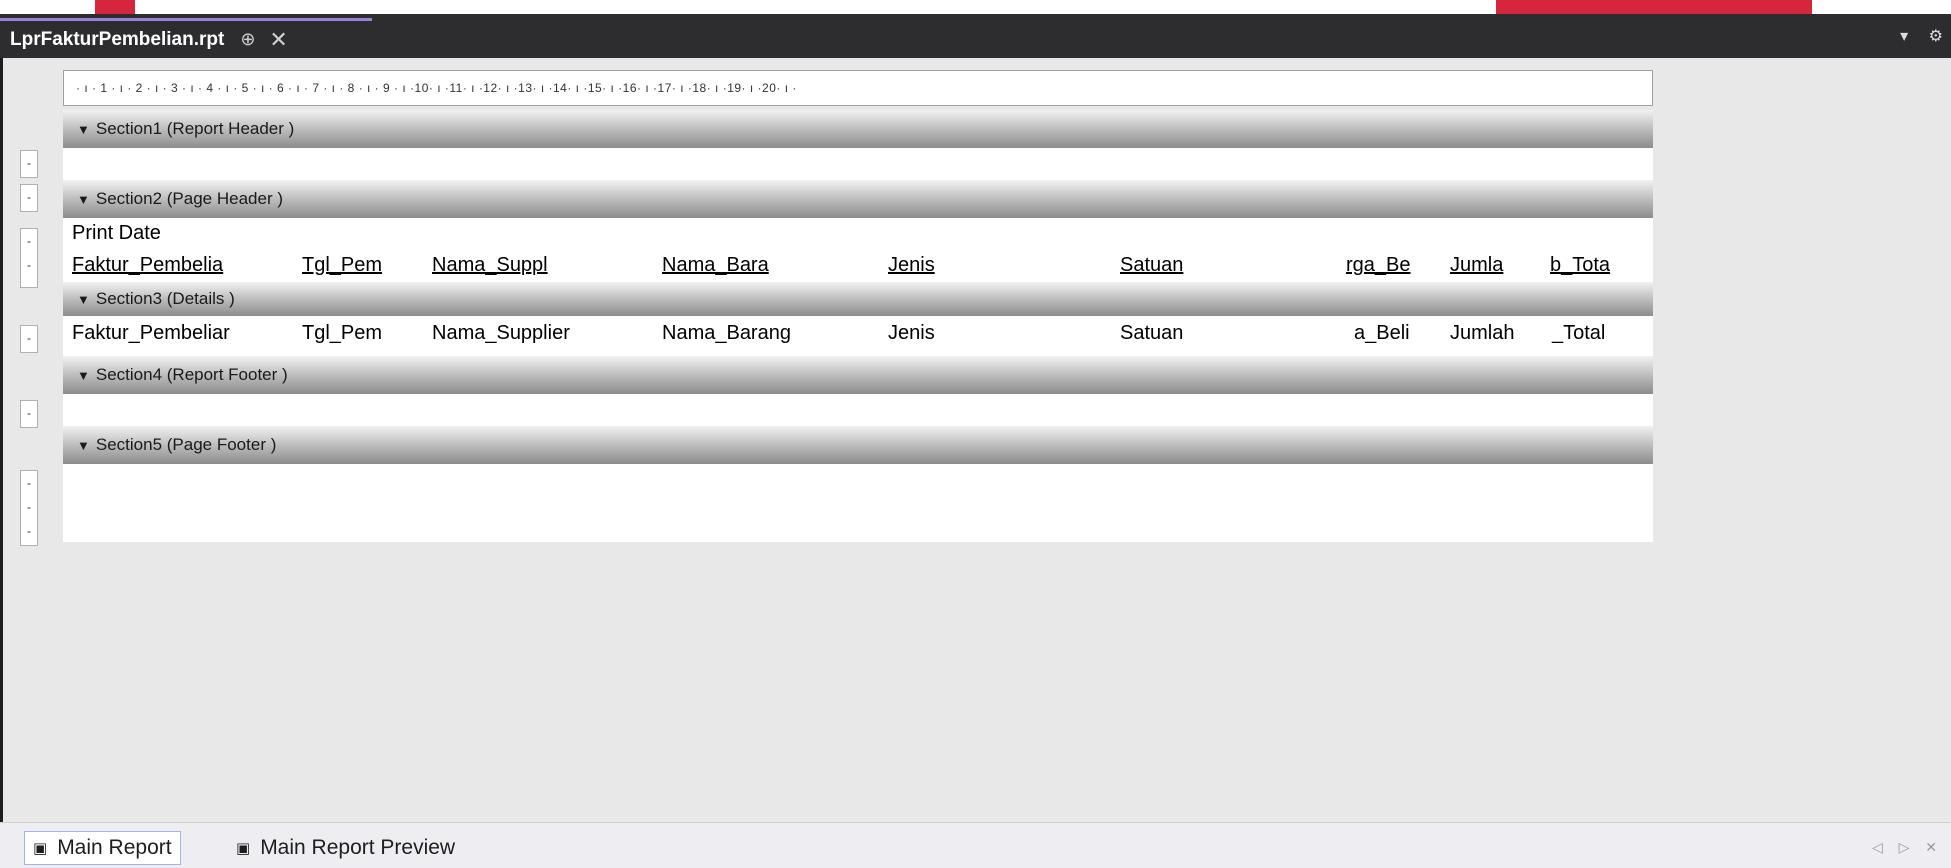 This screenshot has height=868, width=1951. What do you see at coordinates (342, 265) in the screenshot?
I see `column-header-tgl: Tgl_Pem` at bounding box center [342, 265].